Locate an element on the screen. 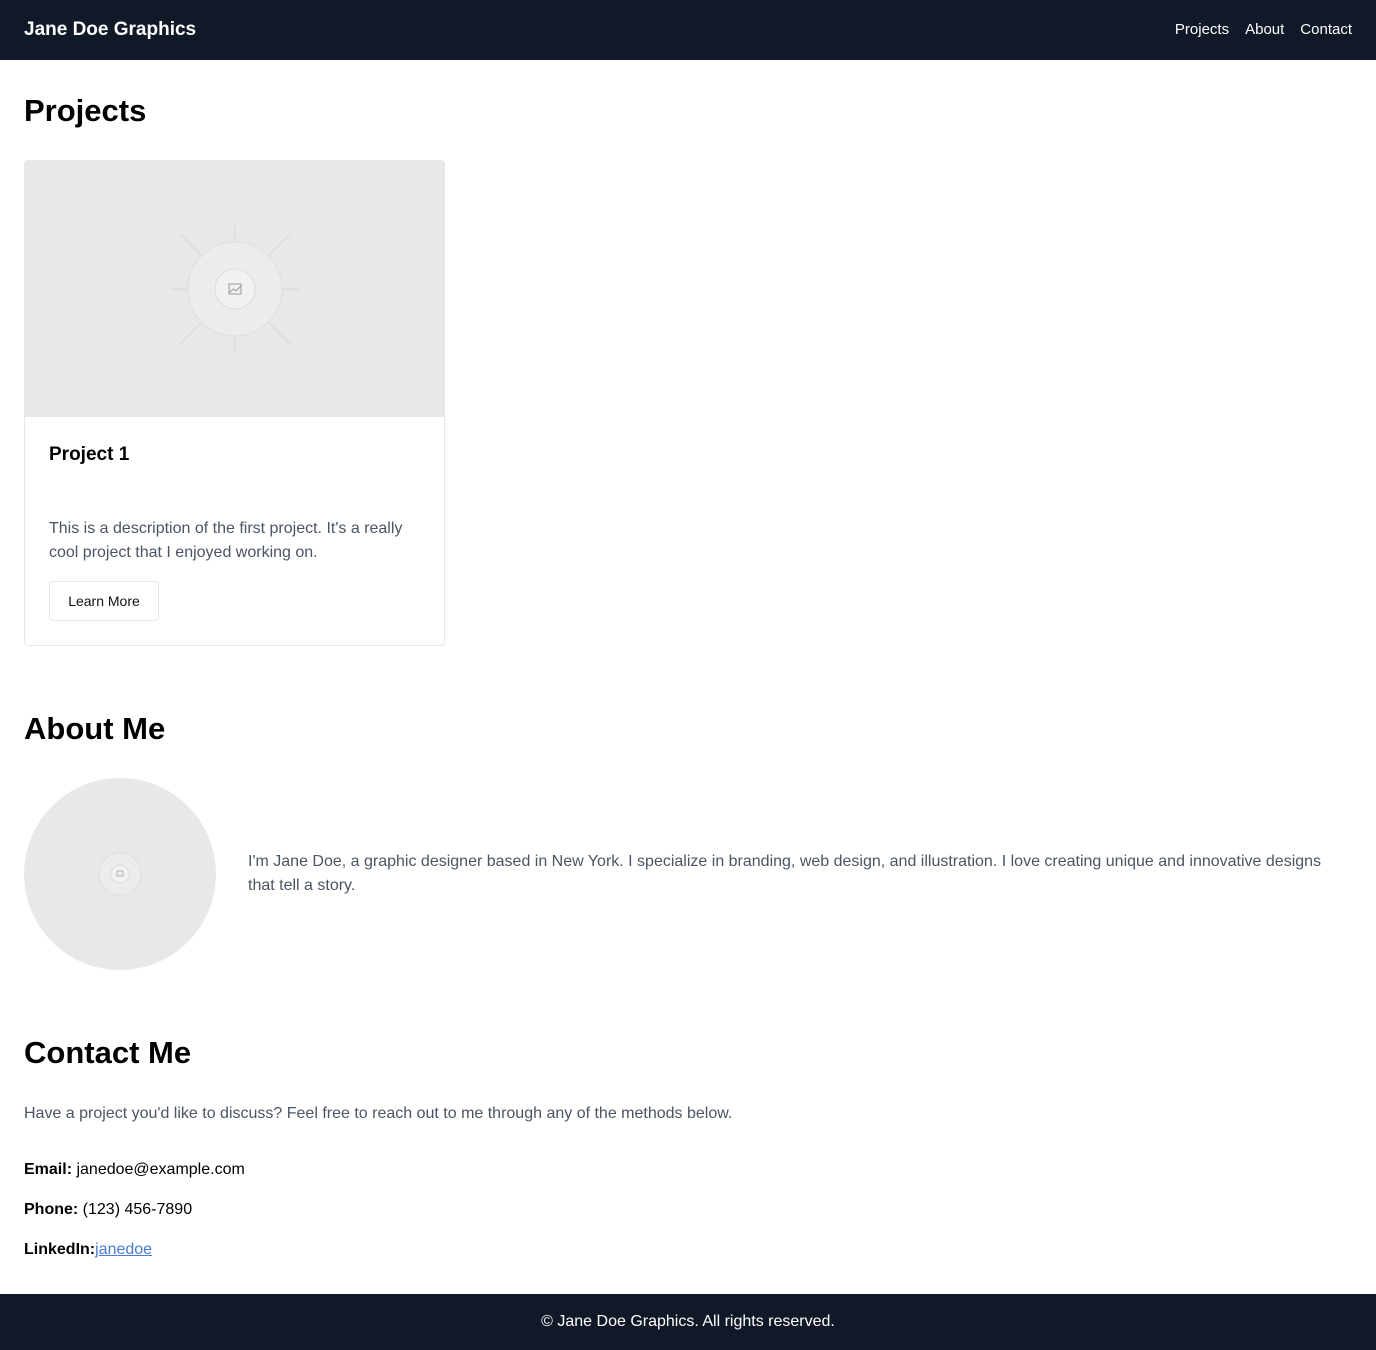 The width and height of the screenshot is (1376, 1350). main-nav: Projects About Contact is located at coordinates (1263, 30).